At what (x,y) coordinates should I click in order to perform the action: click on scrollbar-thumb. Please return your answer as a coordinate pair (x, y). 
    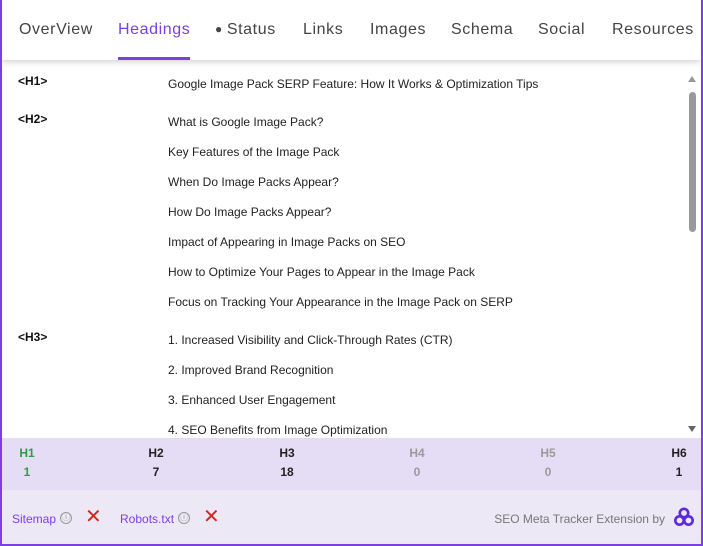
    Looking at the image, I should click on (692, 162).